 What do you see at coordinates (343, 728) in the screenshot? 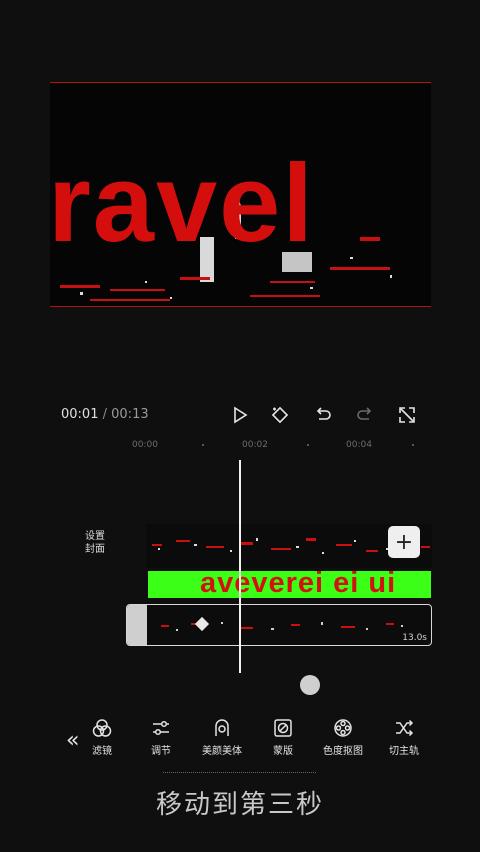
I see `chroma-key-icon` at bounding box center [343, 728].